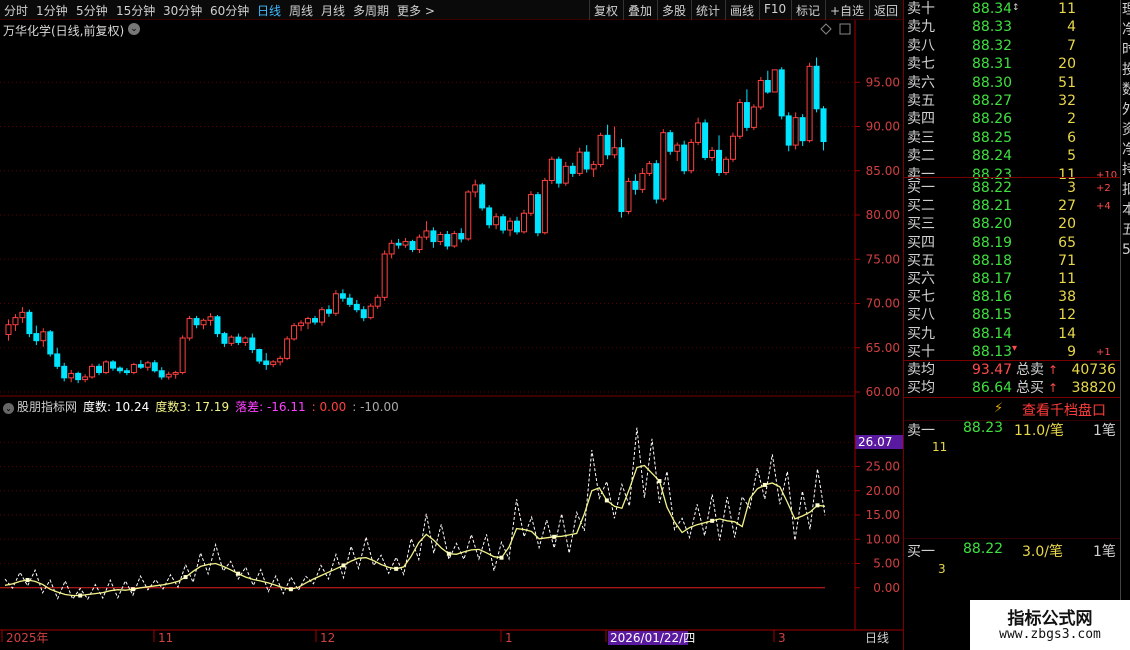  What do you see at coordinates (921, 431) in the screenshot?
I see `detail-ask1-label: 卖一` at bounding box center [921, 431].